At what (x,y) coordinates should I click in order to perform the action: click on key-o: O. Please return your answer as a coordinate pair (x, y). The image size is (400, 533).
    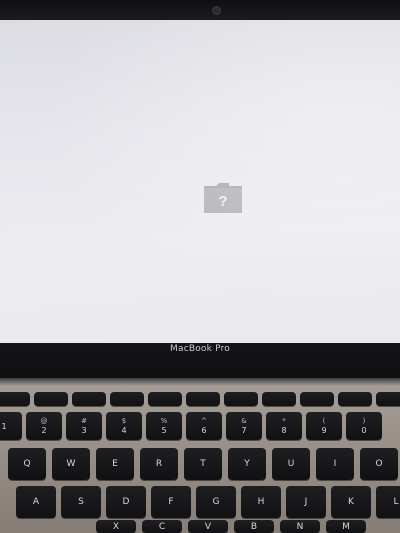
    Looking at the image, I should click on (379, 464).